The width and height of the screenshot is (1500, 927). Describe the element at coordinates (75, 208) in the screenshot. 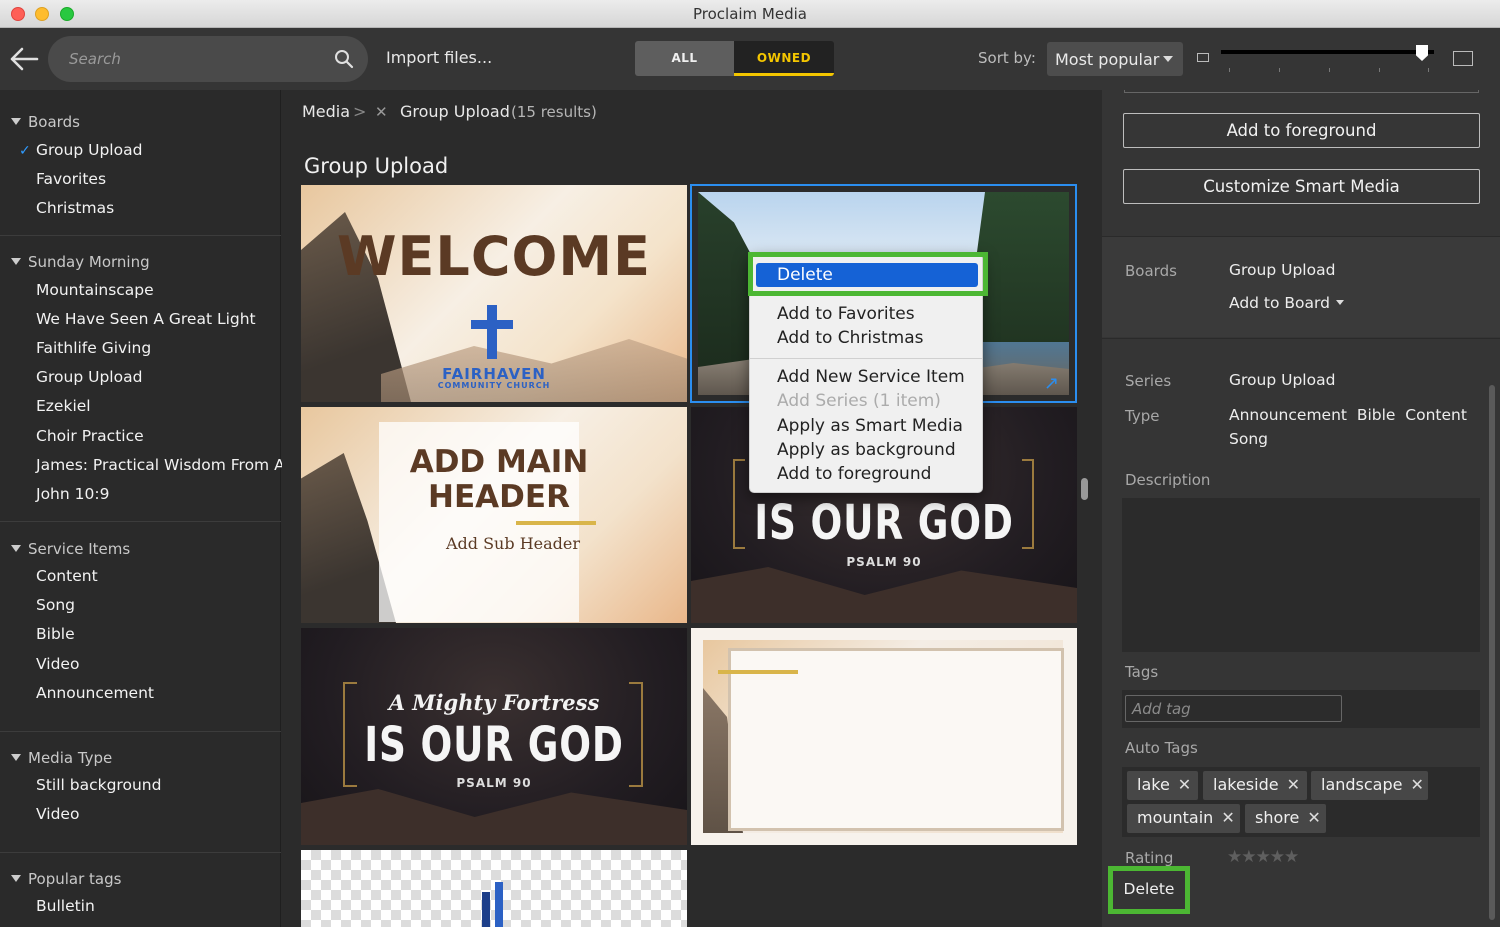

I see `sidebar-item-christmas: Christmas` at that location.